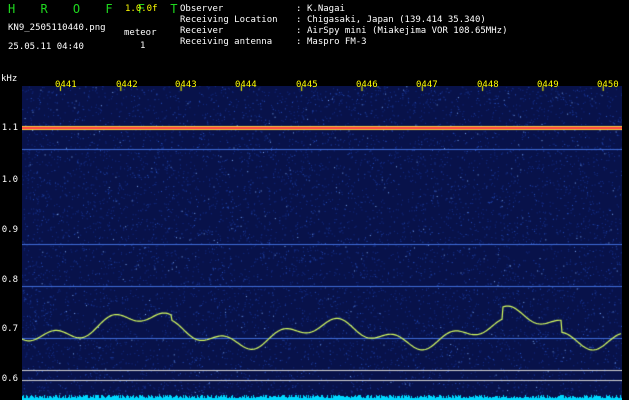 The image size is (629, 400). I want to click on location-sep: :, so click(299, 20).